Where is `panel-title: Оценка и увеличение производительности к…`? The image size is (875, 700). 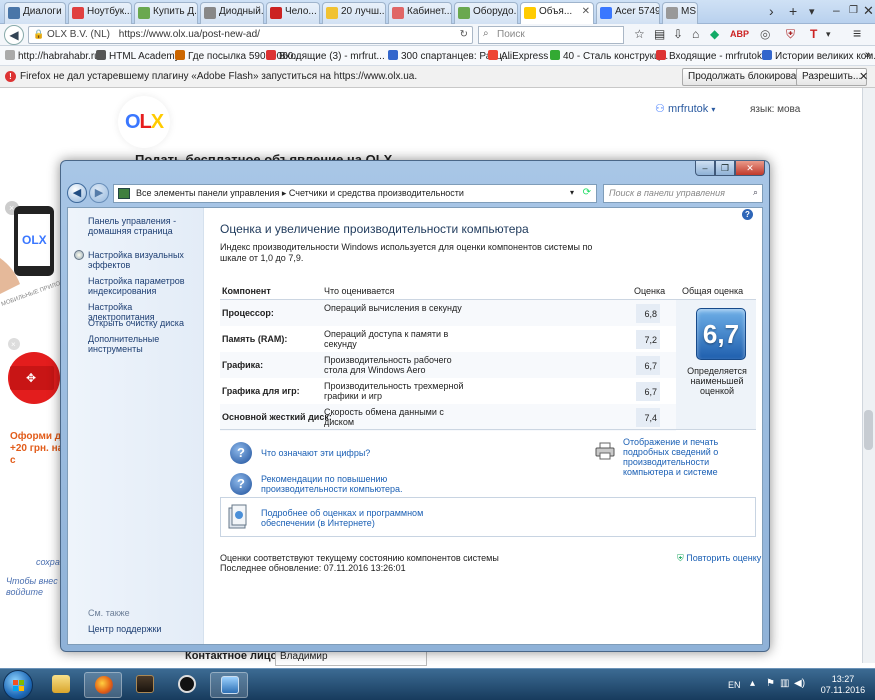
panel-title: Оценка и увеличение производительности к… is located at coordinates (374, 229).